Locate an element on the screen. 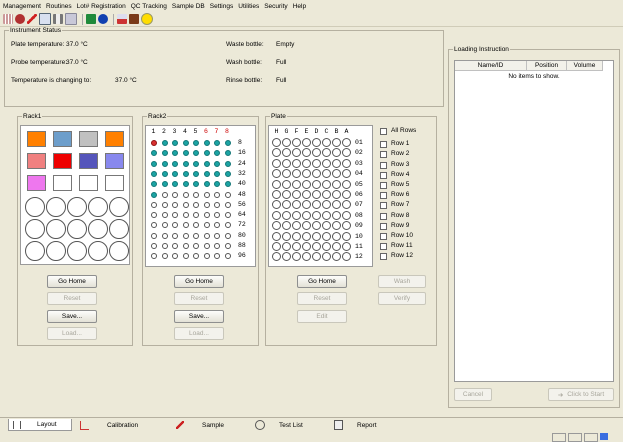 This screenshot has height=442, width=623. book-icon is located at coordinates (91, 19).